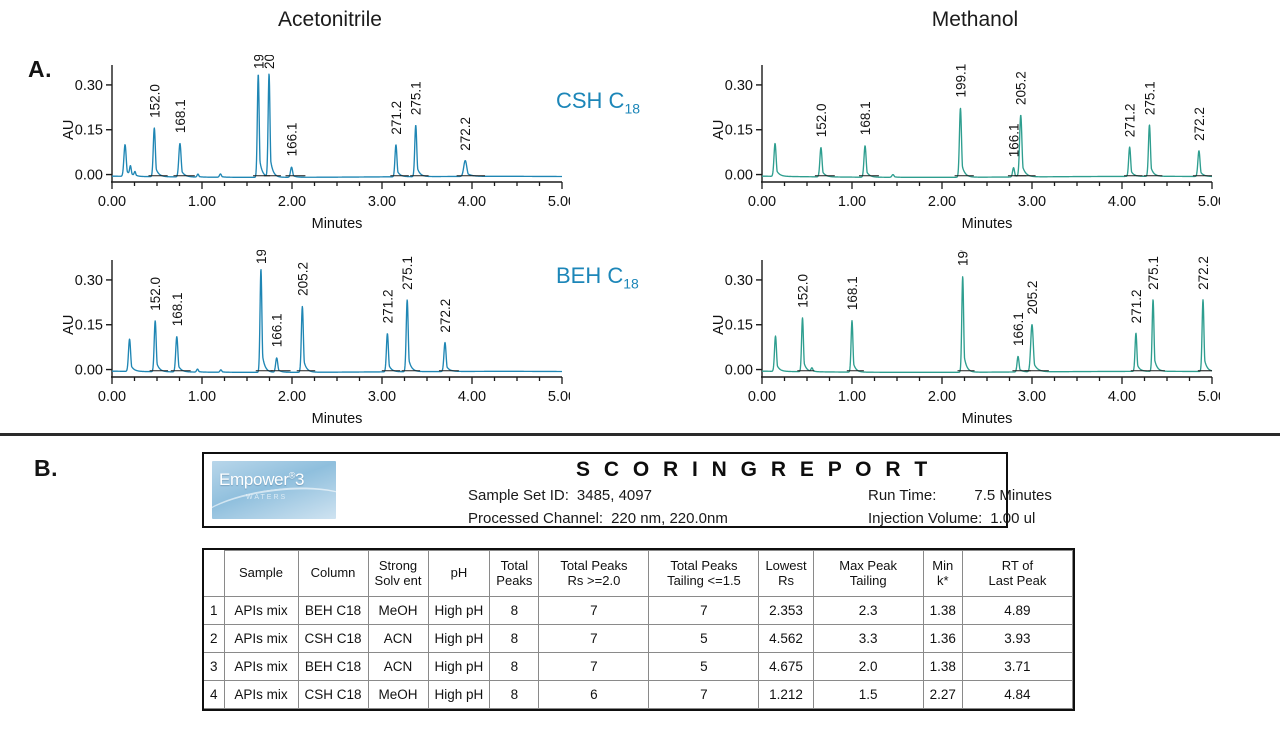 The width and height of the screenshot is (1280, 752). Describe the element at coordinates (632, 108) in the screenshot. I see `row-label-csh-subscript: 18` at that location.